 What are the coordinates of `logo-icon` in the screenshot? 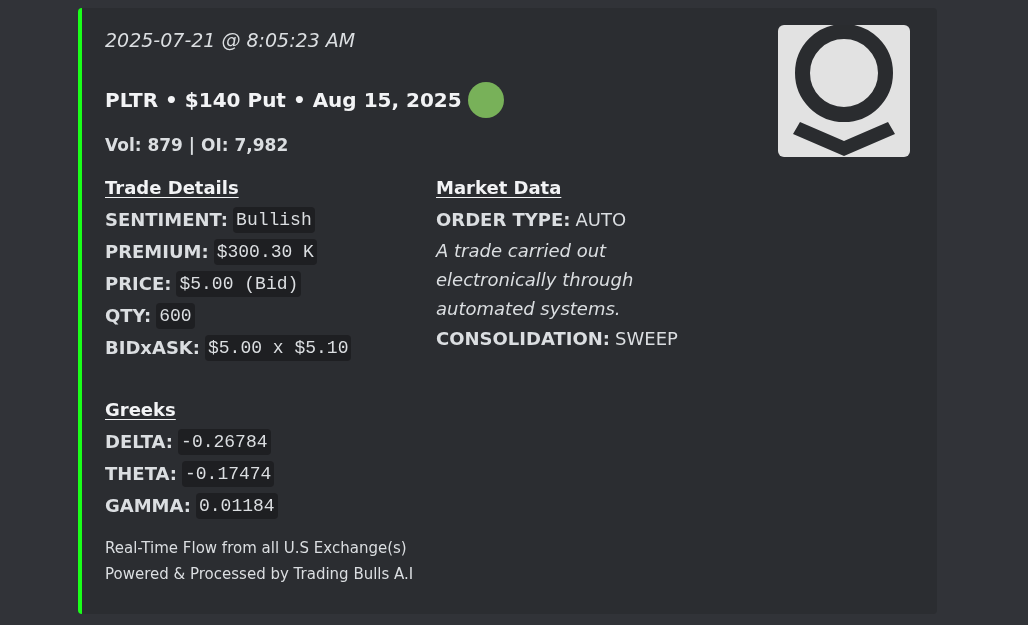 It's located at (844, 91).